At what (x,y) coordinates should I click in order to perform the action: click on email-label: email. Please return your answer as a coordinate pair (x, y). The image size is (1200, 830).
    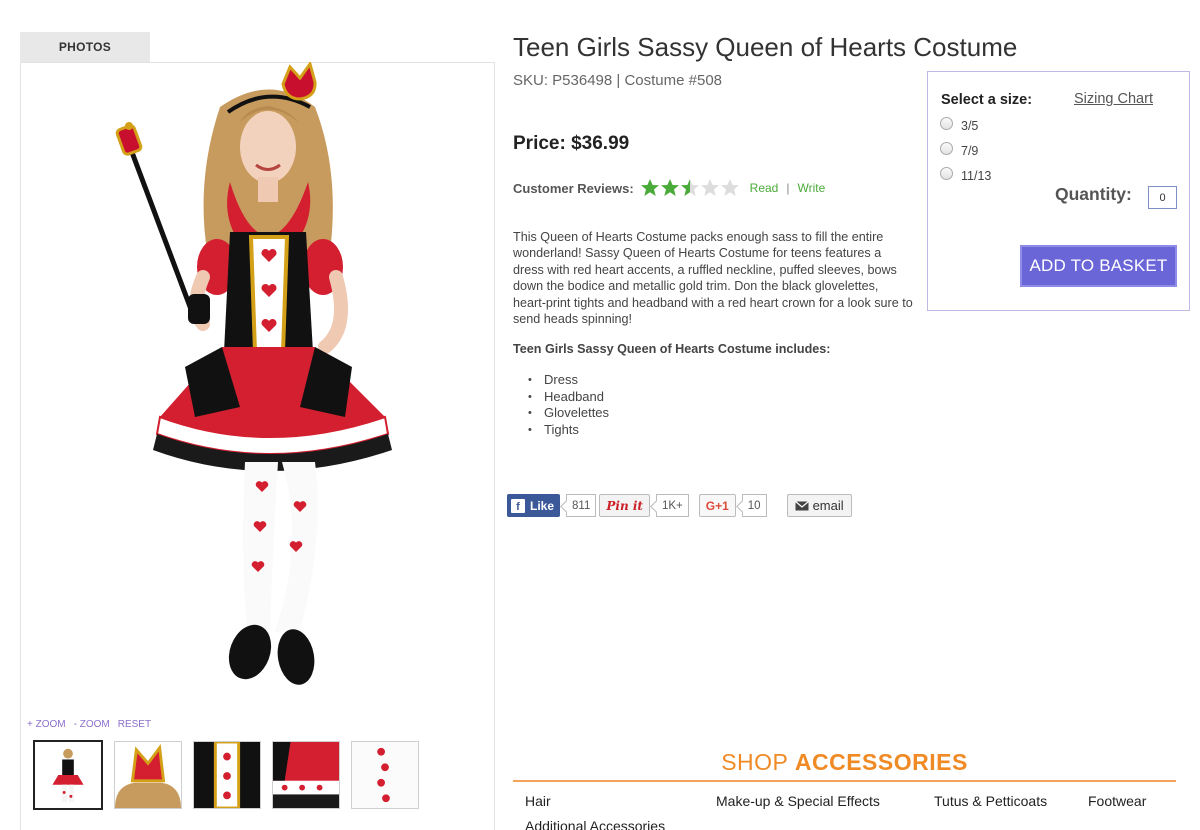
    Looking at the image, I should click on (828, 505).